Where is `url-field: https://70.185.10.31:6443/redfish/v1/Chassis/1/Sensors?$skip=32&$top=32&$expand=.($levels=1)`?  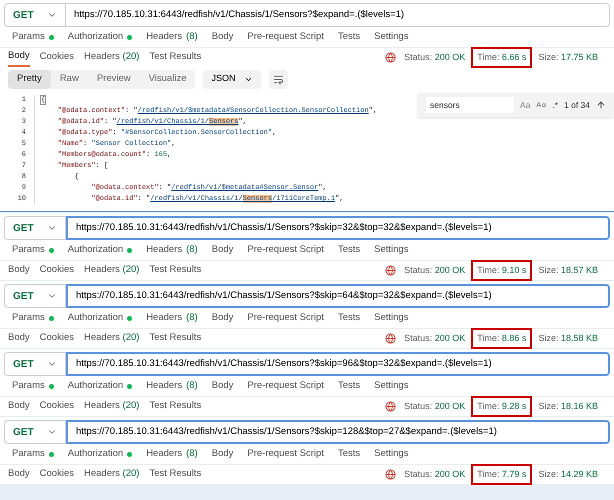 url-field: https://70.185.10.31:6443/redfish/v1/Chassis/1/Sensors?$skip=32&$top=32&$expand=.($levels=1) is located at coordinates (338, 228).